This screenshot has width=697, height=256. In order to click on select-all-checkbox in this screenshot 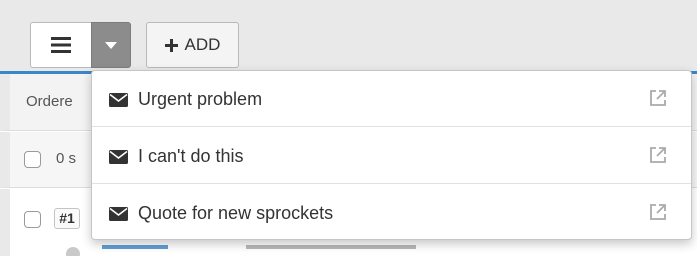, I will do `click(32, 159)`.